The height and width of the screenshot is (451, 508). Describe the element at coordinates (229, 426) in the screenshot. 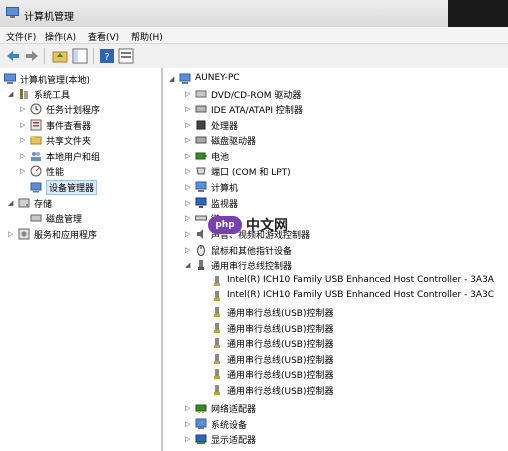

I see `tree-label: 系统设备` at that location.